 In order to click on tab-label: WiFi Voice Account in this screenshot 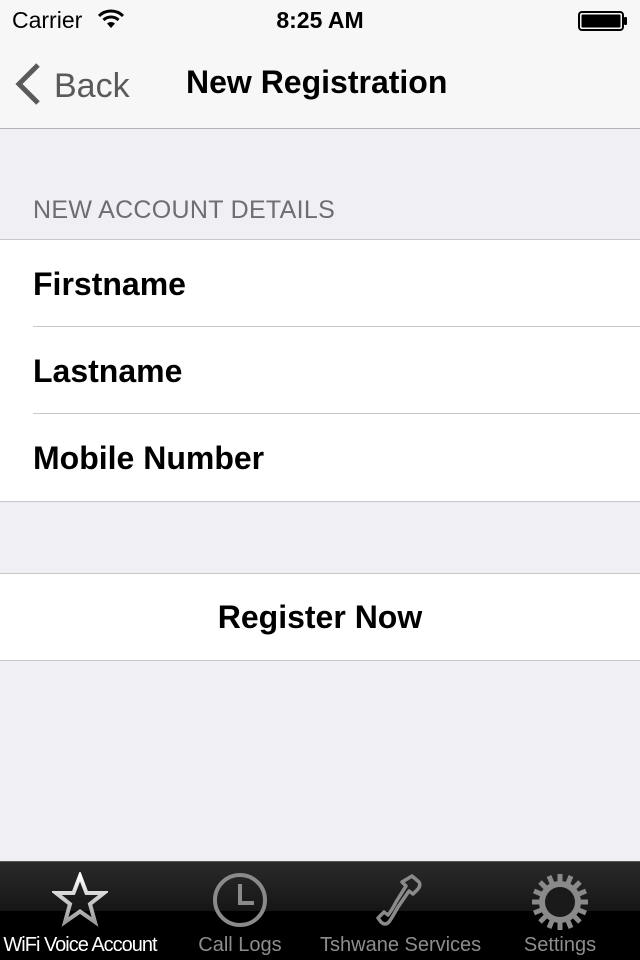, I will do `click(80, 945)`.